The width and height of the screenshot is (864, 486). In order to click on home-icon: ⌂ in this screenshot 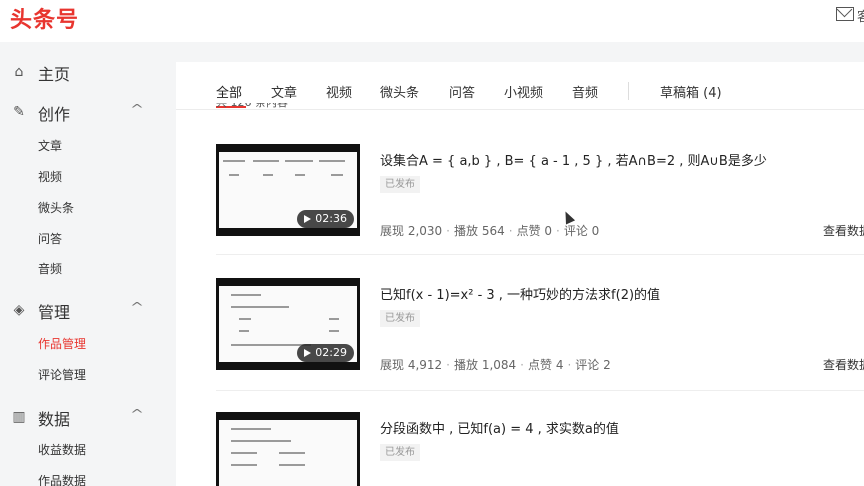, I will do `click(19, 72)`.